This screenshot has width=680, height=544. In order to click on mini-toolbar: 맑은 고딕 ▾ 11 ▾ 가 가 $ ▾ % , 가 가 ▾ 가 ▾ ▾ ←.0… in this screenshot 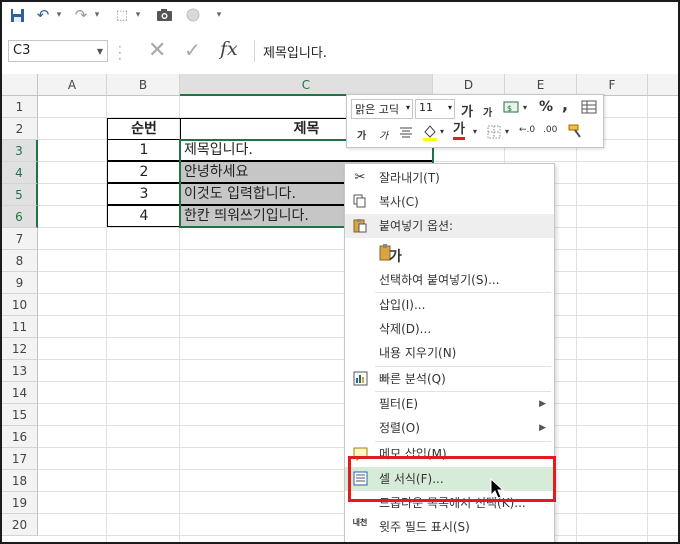, I will do `click(475, 121)`.